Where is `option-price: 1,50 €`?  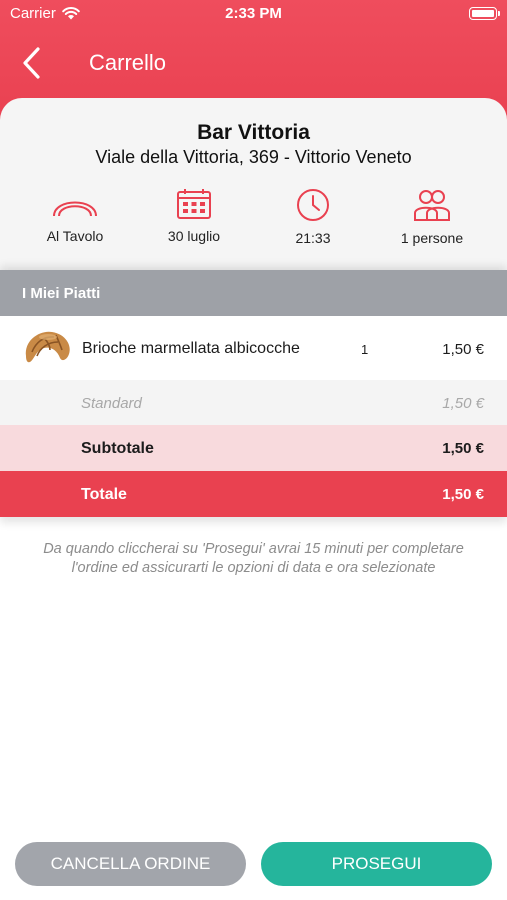 option-price: 1,50 € is located at coordinates (463, 403).